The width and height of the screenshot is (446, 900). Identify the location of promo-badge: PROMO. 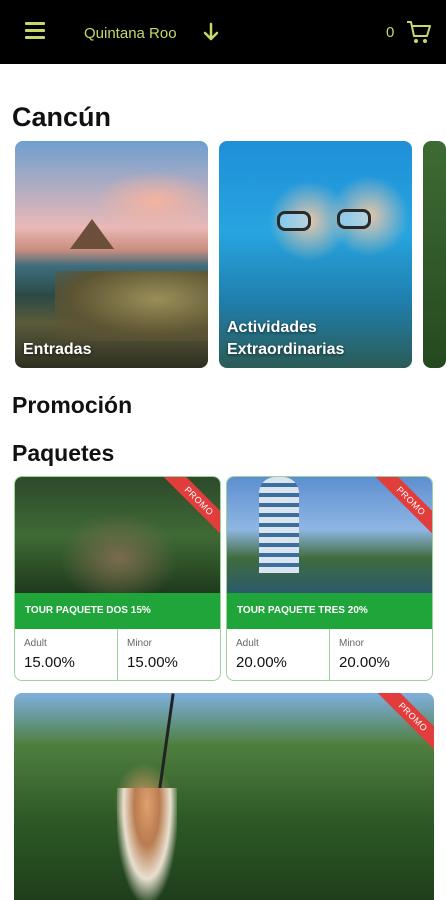
(404, 724).